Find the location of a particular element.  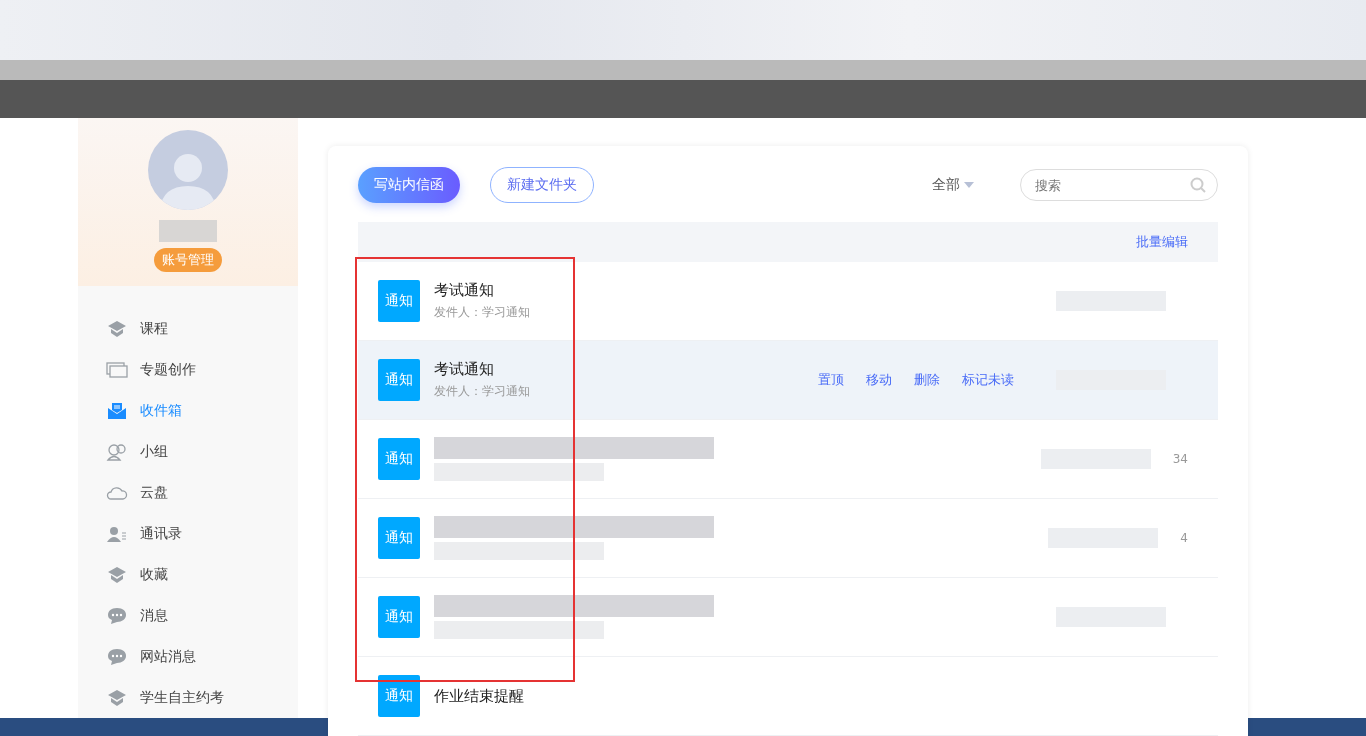

message-time: 4 is located at coordinates (1184, 538).